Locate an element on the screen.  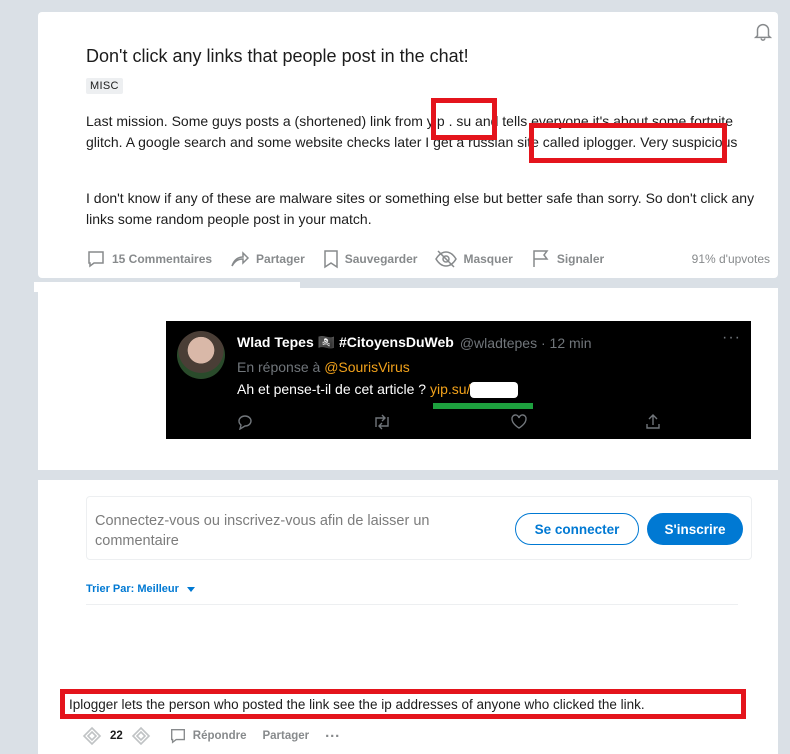
downvote-icon is located at coordinates (141, 736).